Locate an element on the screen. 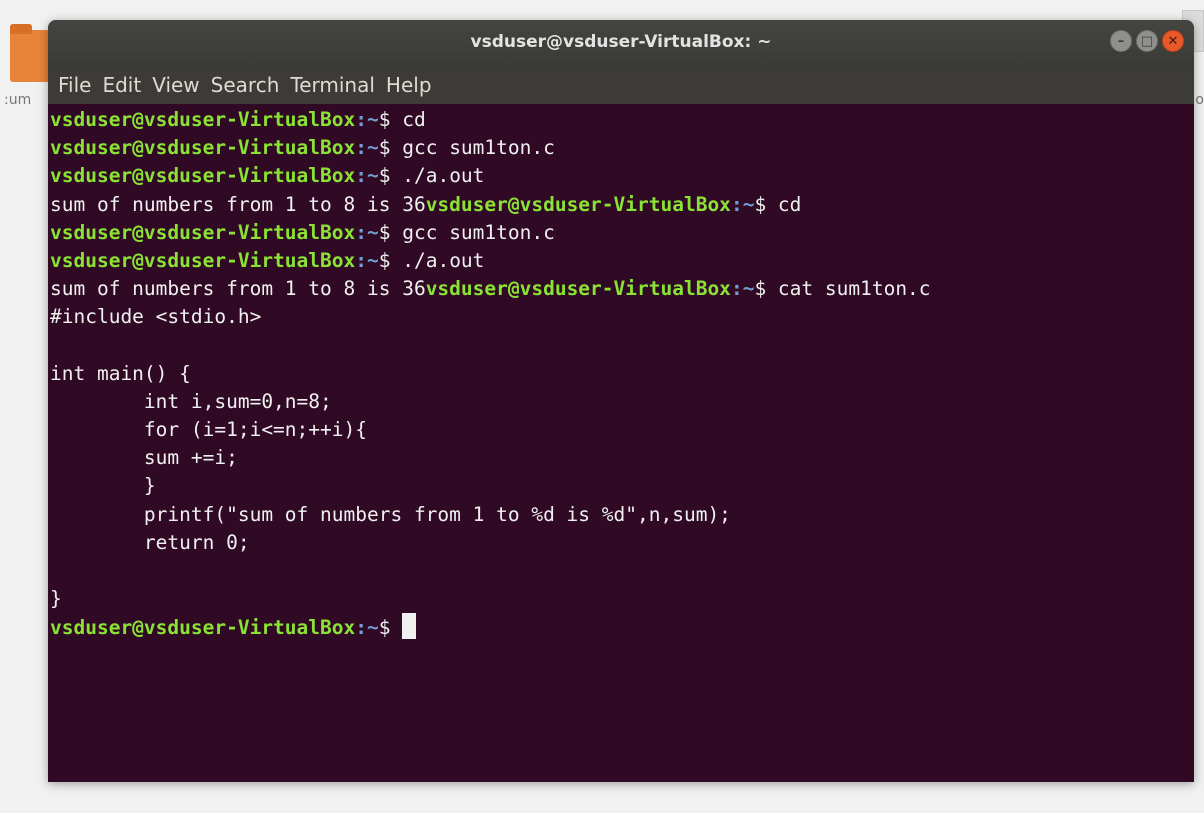  terminal-line: sum +=i; is located at coordinates (622, 458).